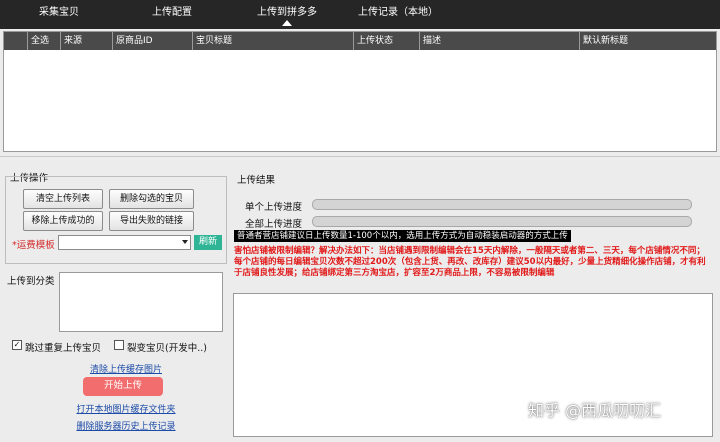 The width and height of the screenshot is (720, 442). Describe the element at coordinates (167, 348) in the screenshot. I see `split-items-label: 裂变宝贝(开发中..)` at that location.